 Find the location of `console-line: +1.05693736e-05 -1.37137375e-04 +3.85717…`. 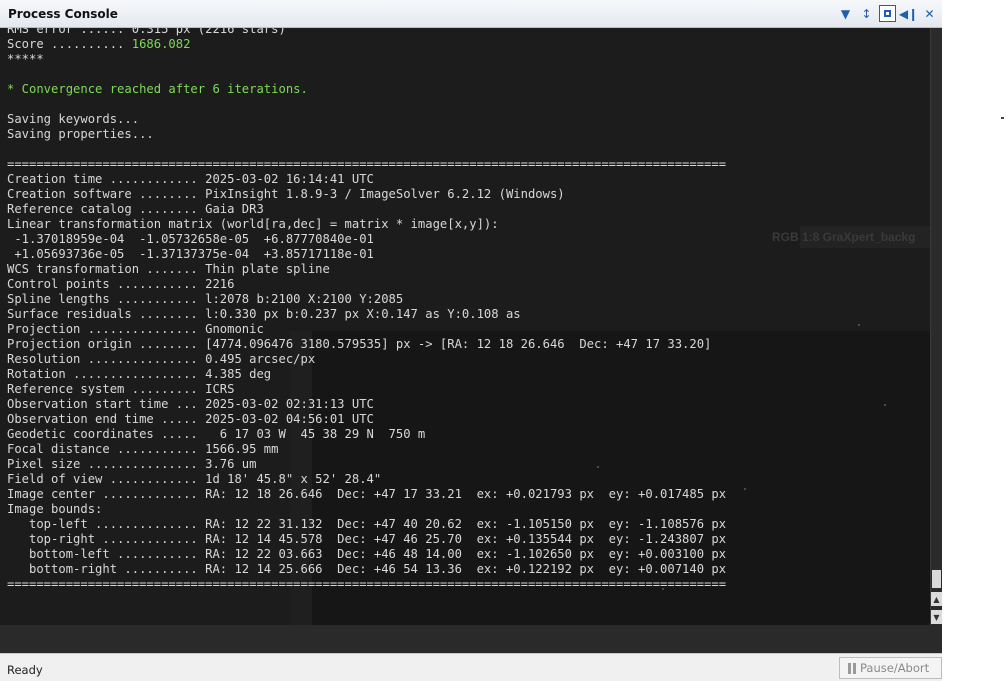

console-line: +1.05693736e-05 -1.37137375e-04 +3.85717… is located at coordinates (366, 254).